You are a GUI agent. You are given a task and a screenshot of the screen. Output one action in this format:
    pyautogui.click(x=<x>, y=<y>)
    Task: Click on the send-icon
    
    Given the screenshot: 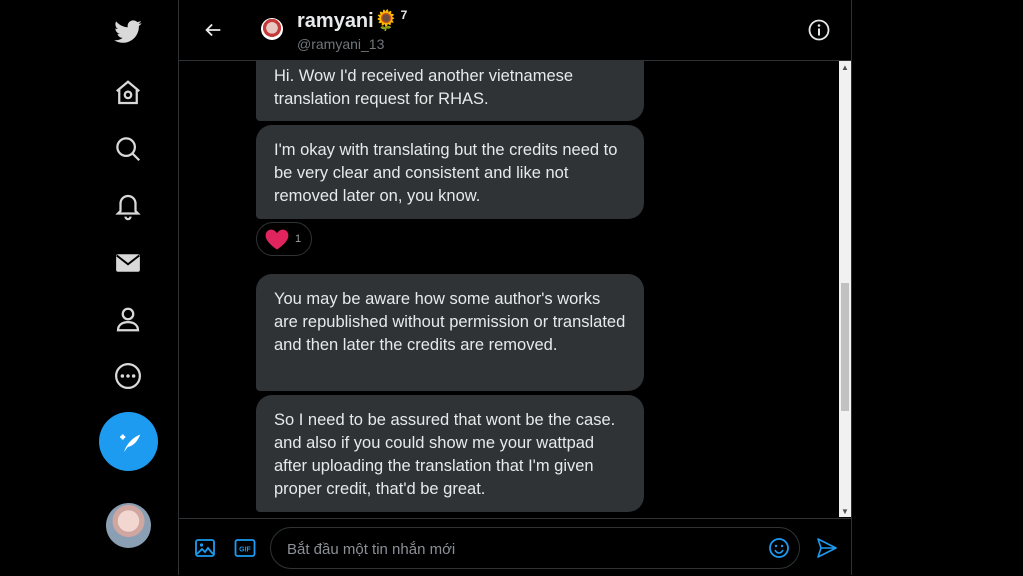 What is the action you would take?
    pyautogui.click(x=827, y=548)
    